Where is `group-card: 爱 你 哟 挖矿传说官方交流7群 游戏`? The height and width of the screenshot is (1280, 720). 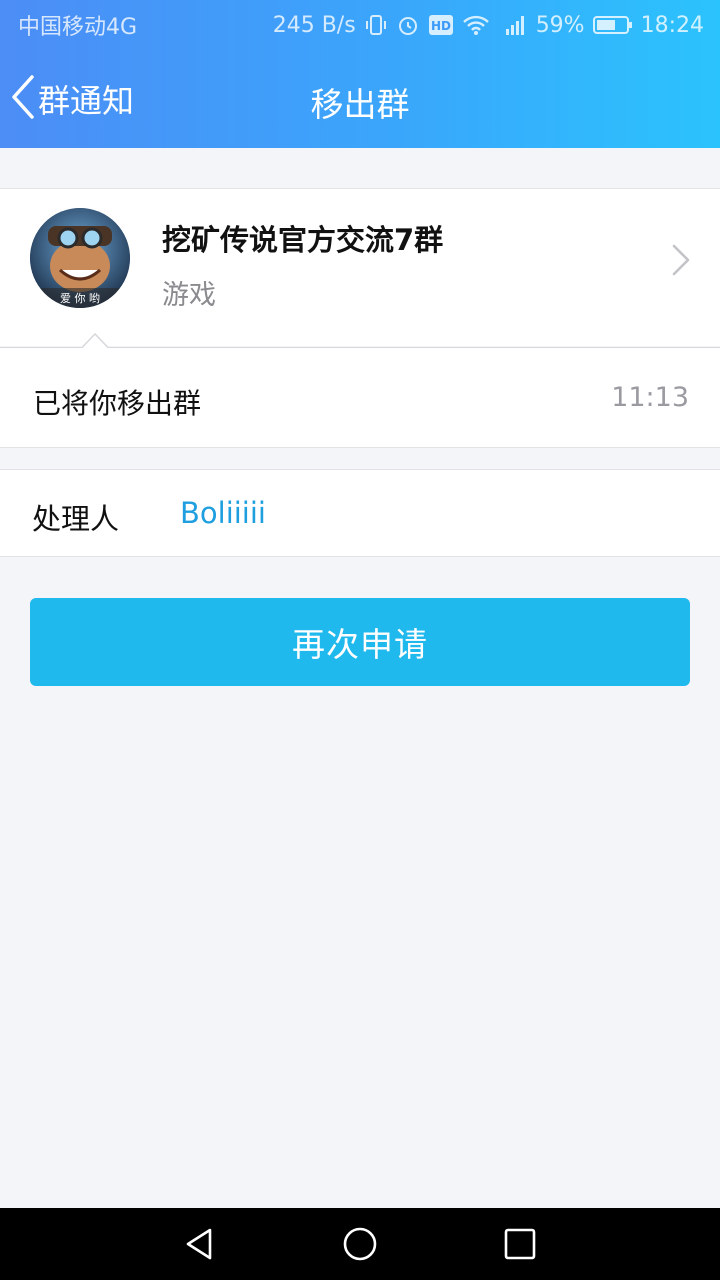 group-card: 爱 你 哟 挖矿传说官方交流7群 游戏 is located at coordinates (360, 268).